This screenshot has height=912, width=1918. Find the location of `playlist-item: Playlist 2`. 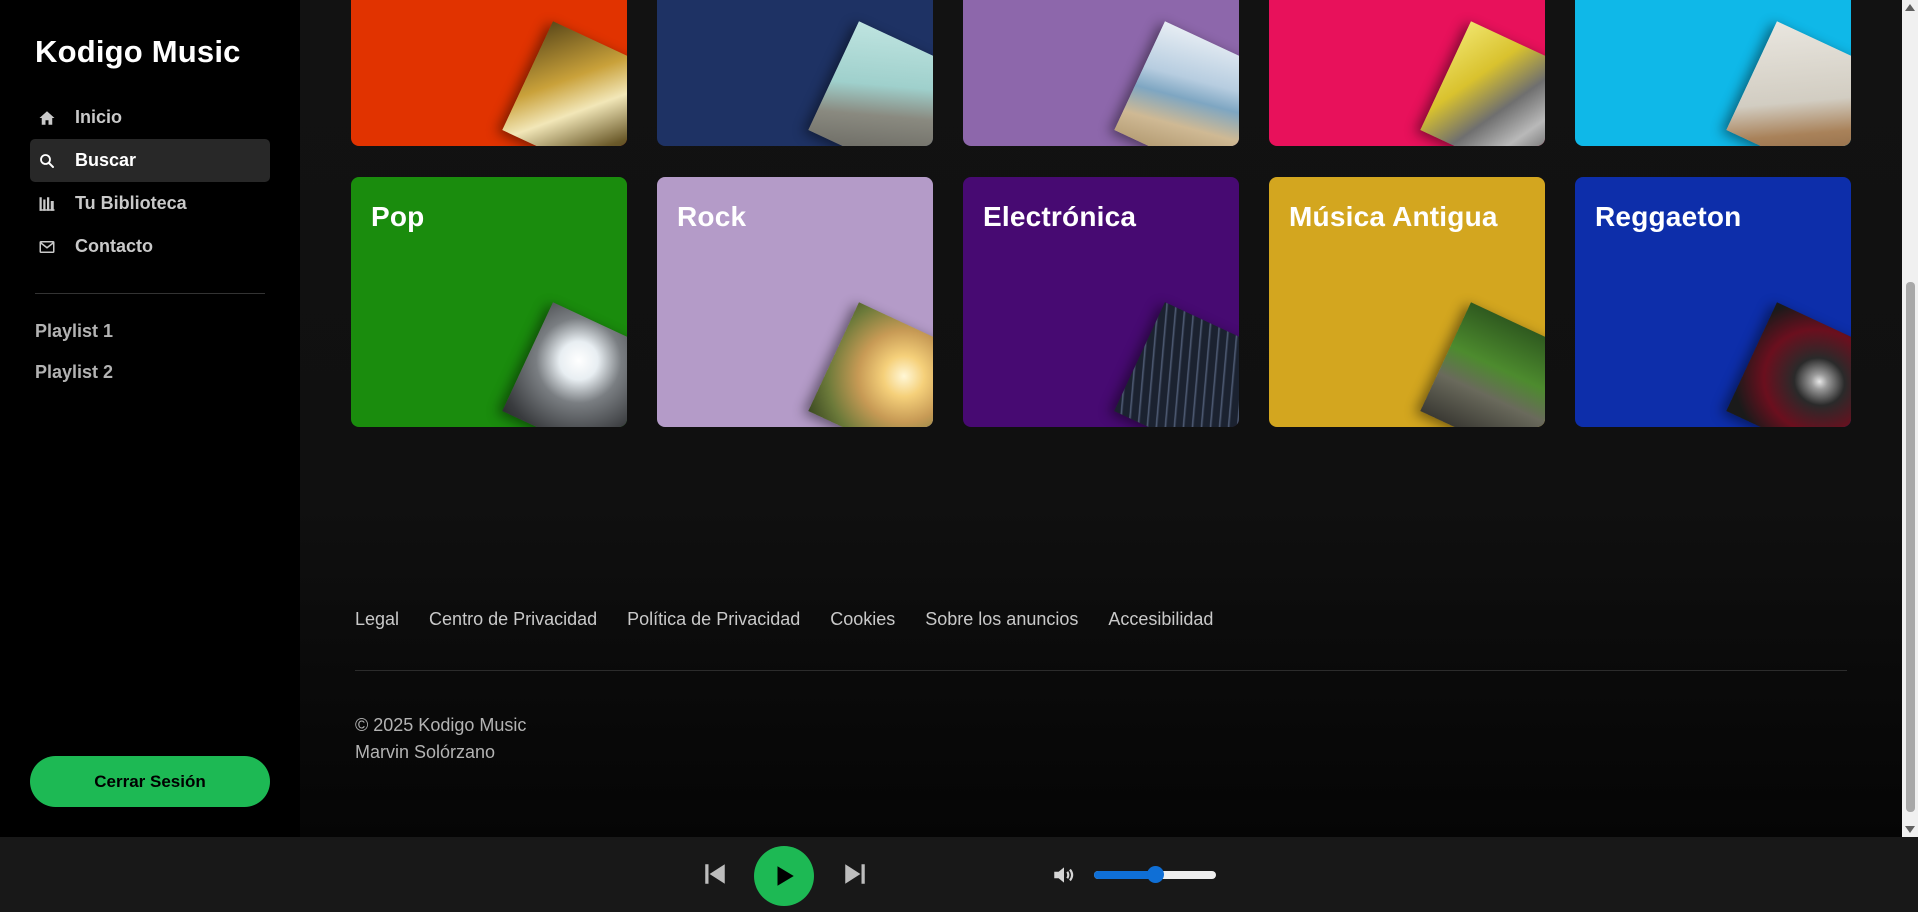

playlist-item: Playlist 2 is located at coordinates (74, 379).